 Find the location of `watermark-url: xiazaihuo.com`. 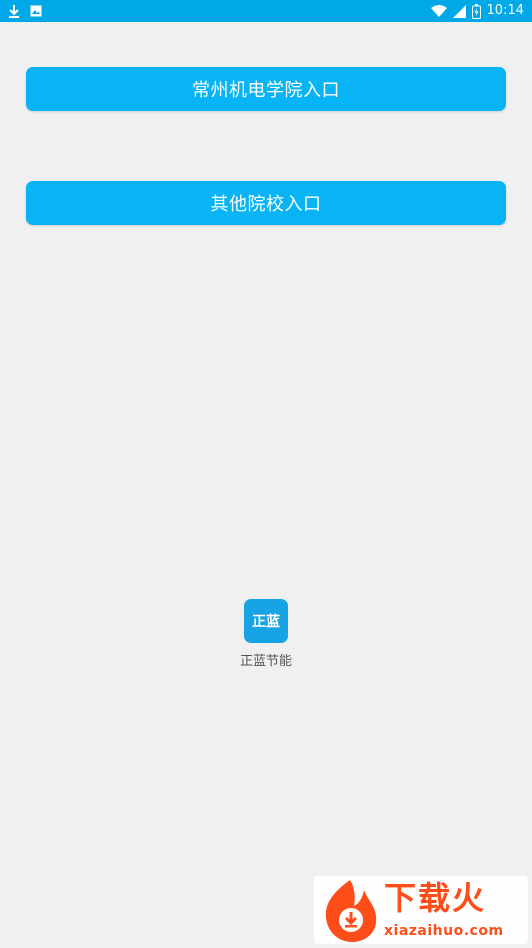

watermark-url: xiazaihuo.com is located at coordinates (444, 931).